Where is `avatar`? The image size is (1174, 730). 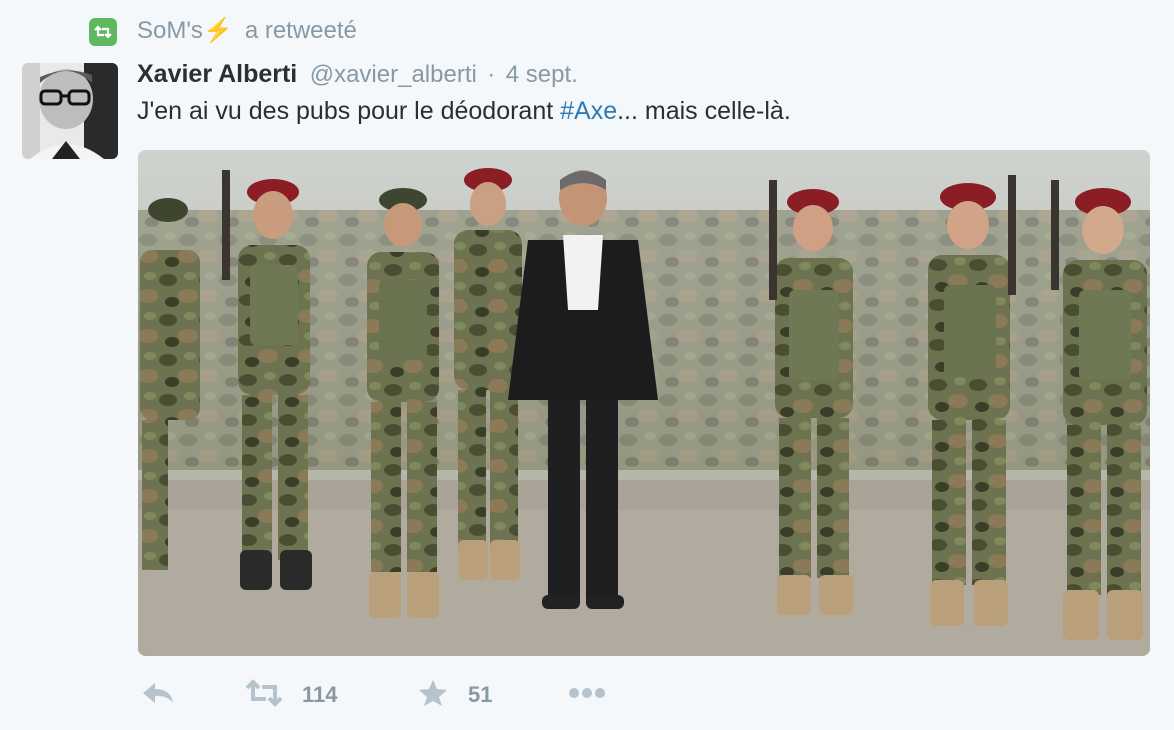
avatar is located at coordinates (70, 111).